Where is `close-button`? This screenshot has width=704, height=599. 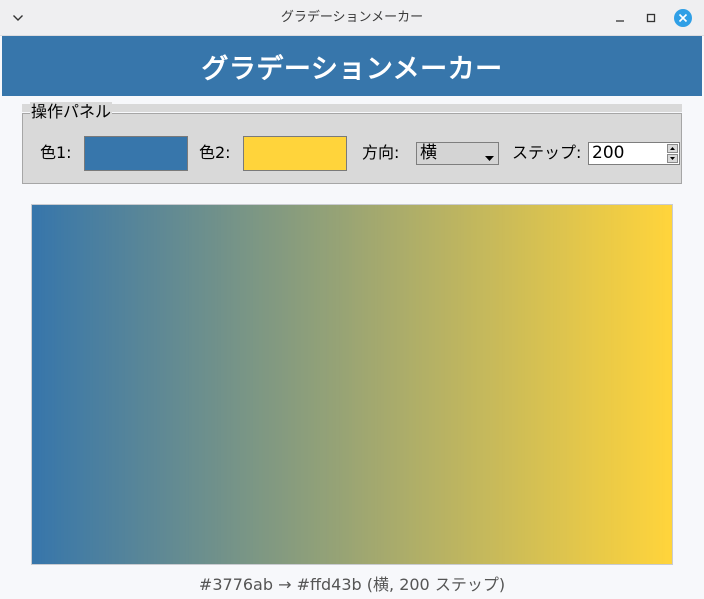
close-button is located at coordinates (683, 18).